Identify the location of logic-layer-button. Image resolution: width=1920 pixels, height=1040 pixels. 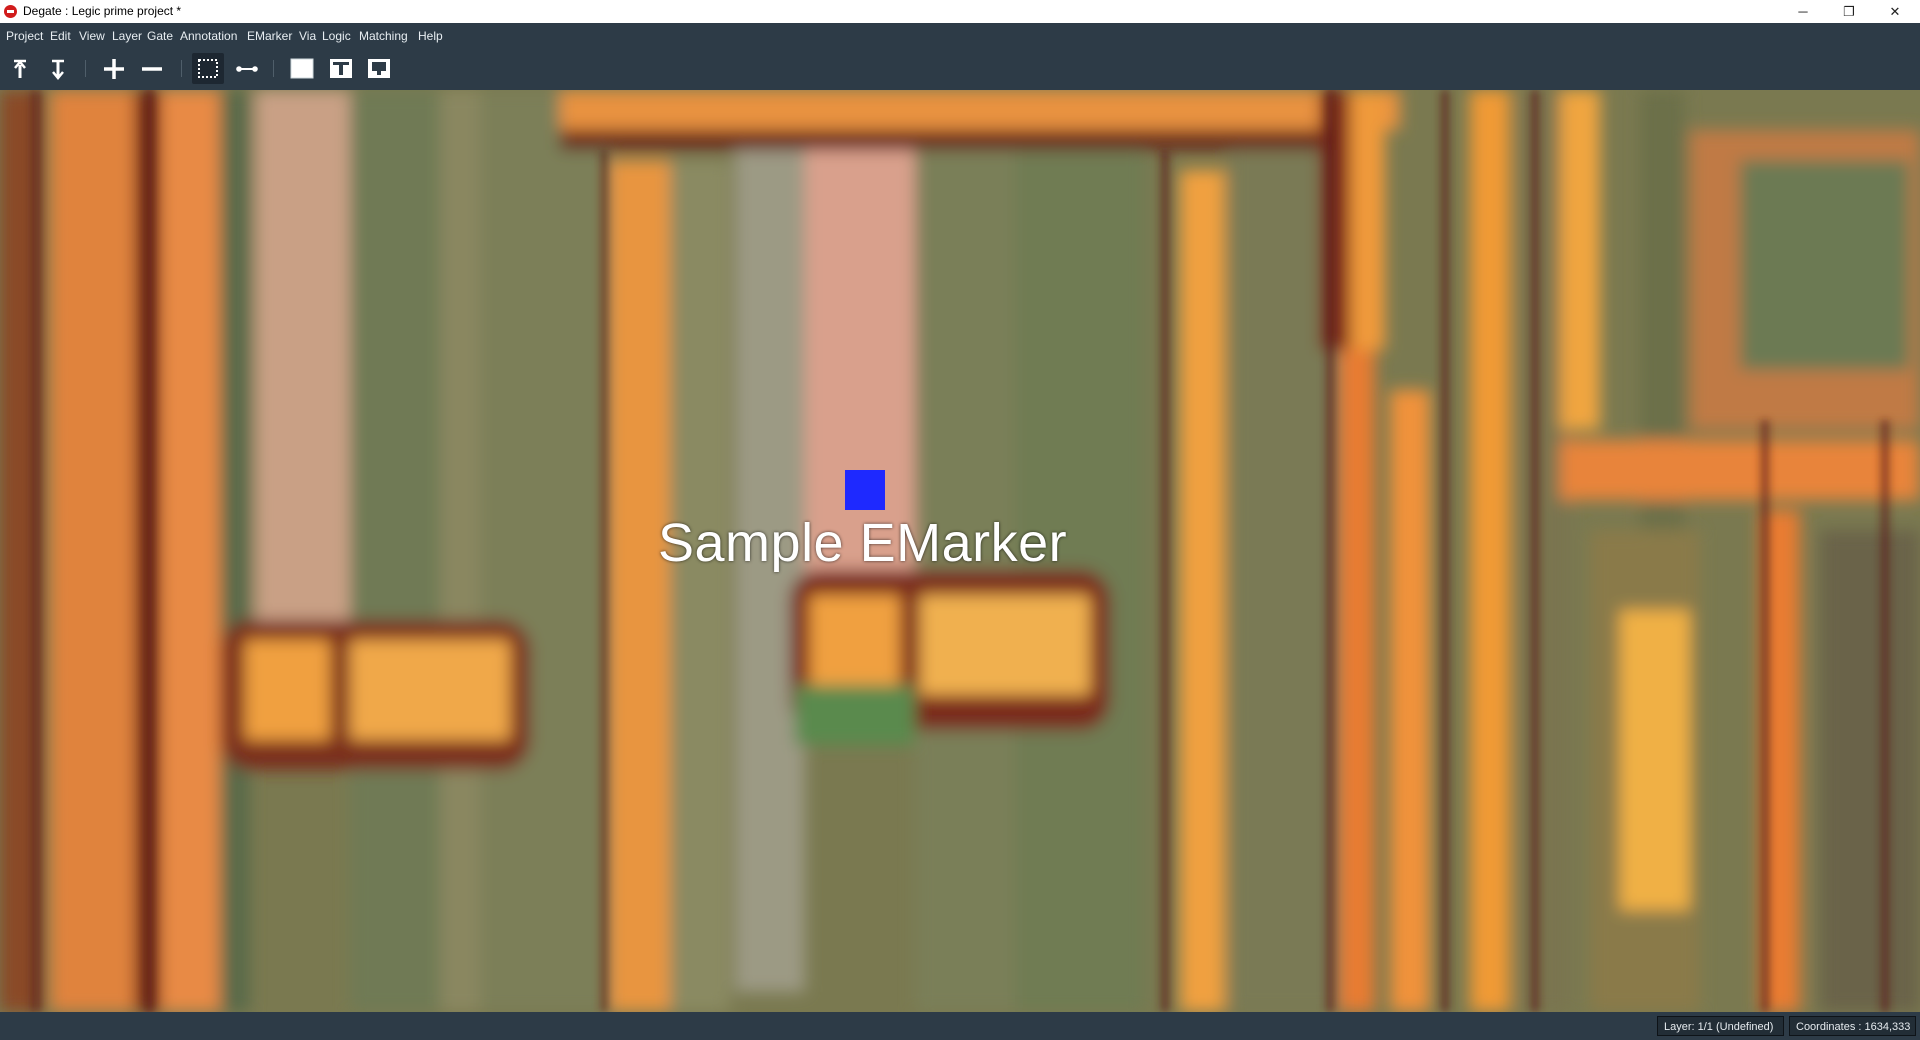
(379, 68).